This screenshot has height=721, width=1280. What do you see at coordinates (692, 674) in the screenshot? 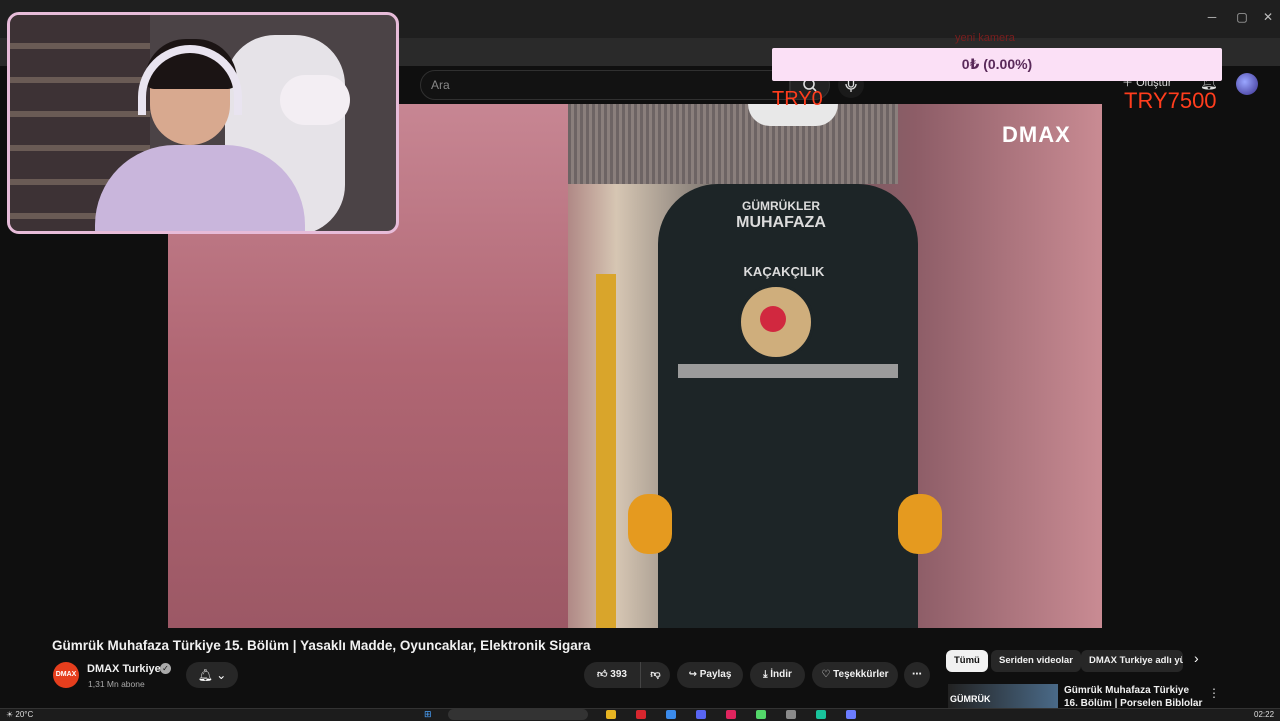
I see `share-arrow-icon: ↪` at bounding box center [692, 674].